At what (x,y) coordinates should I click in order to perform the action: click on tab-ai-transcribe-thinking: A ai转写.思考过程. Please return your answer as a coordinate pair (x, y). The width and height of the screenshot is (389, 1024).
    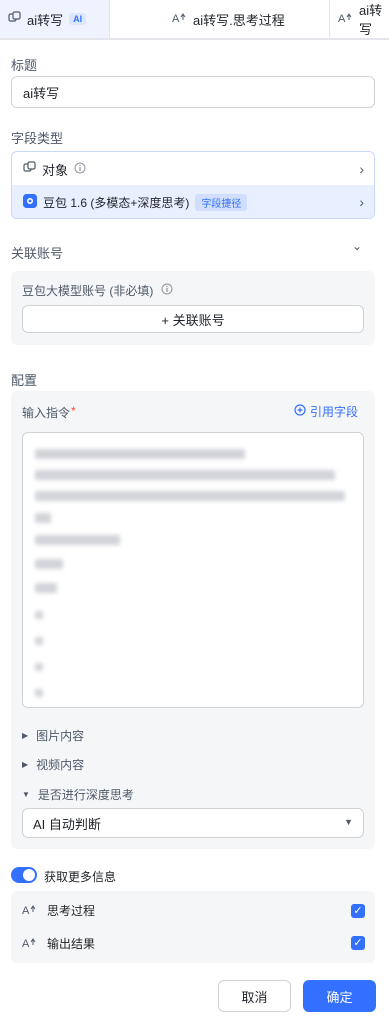
    Looking at the image, I should click on (247, 19).